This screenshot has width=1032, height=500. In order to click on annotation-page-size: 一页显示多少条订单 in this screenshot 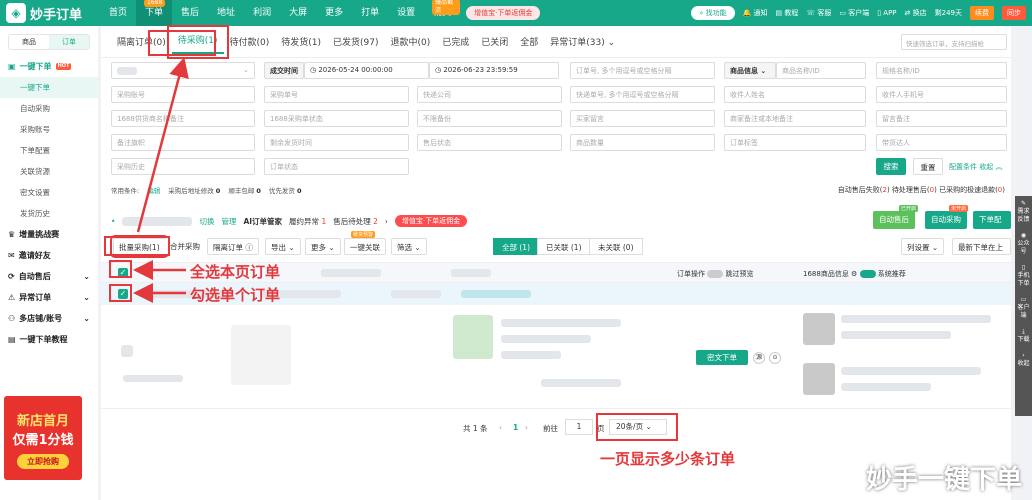, I will do `click(668, 459)`.